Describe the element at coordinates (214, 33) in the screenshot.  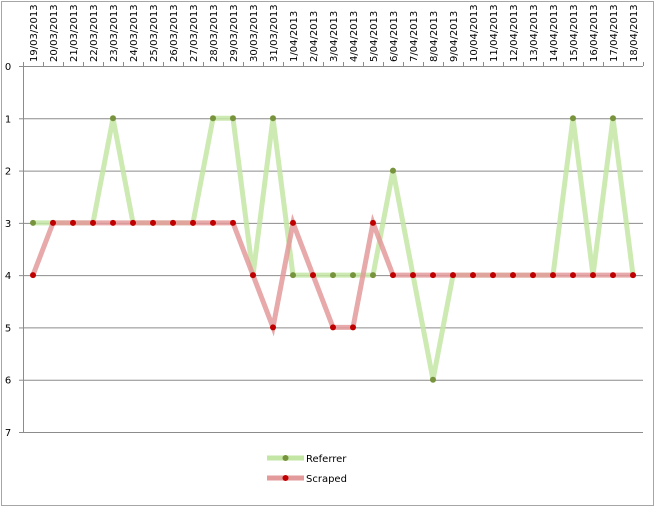
I see `x-tick-label: 28/03/2013` at that location.